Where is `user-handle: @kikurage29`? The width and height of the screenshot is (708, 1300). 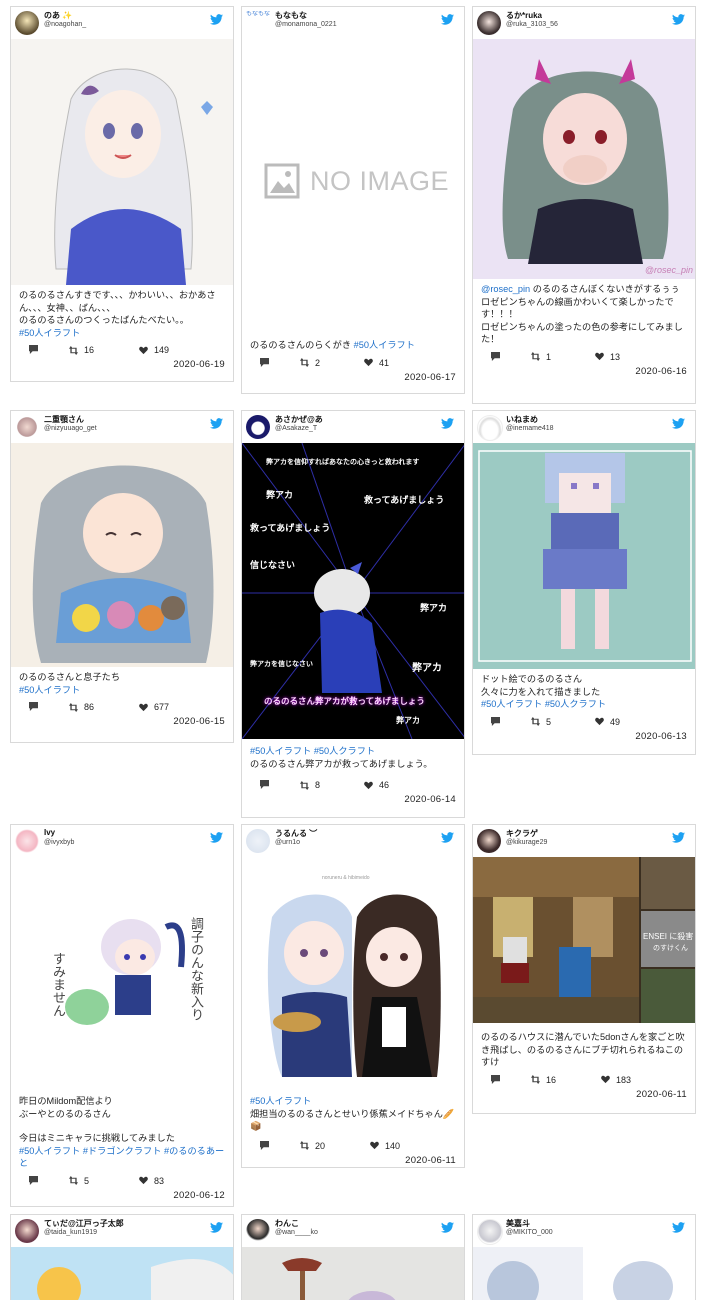
user-handle: @kikurage29 is located at coordinates (526, 842).